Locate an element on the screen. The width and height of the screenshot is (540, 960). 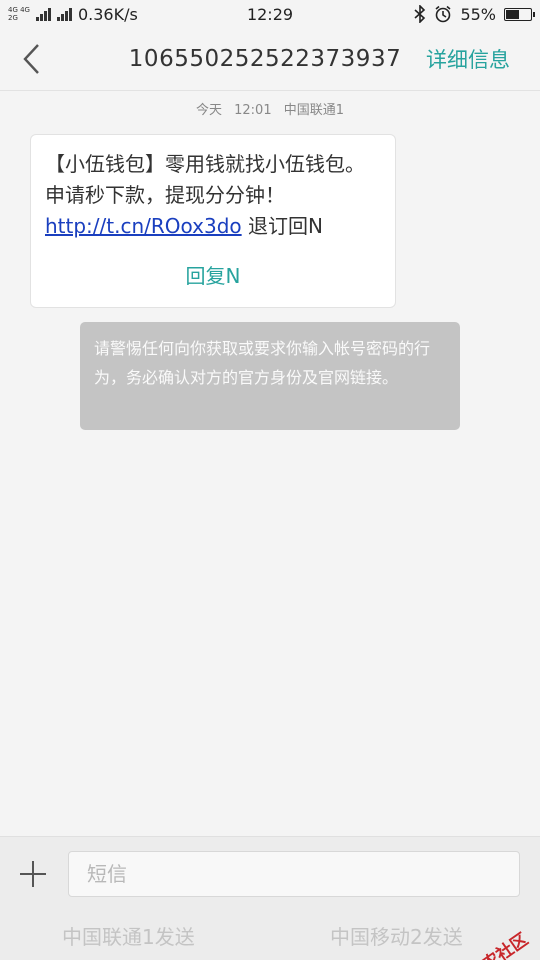
signal-2-icon is located at coordinates (64, 14).